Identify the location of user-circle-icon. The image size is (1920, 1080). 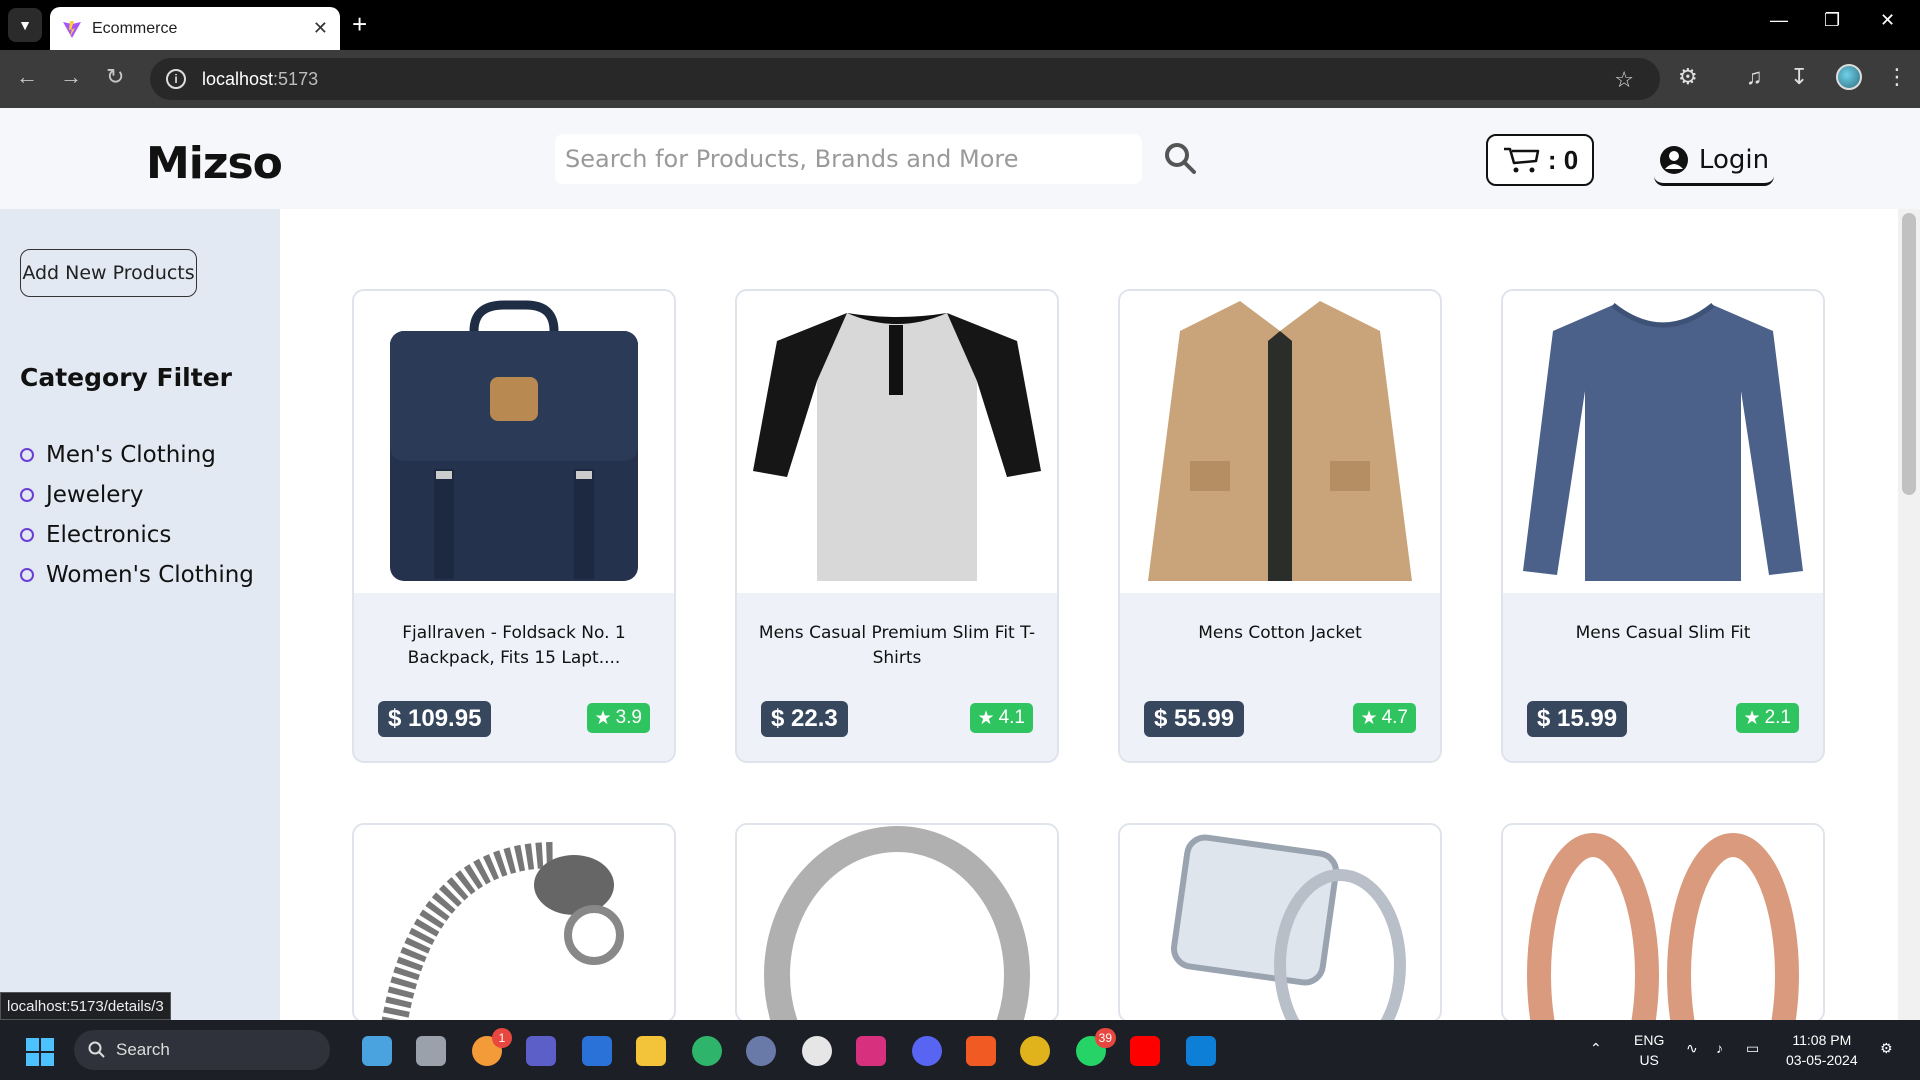
(1673, 159).